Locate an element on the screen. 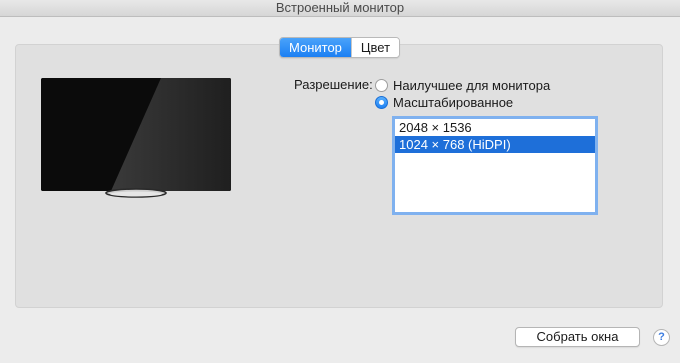 The image size is (680, 363). gather-windows-button: Собрать окна is located at coordinates (577, 337).